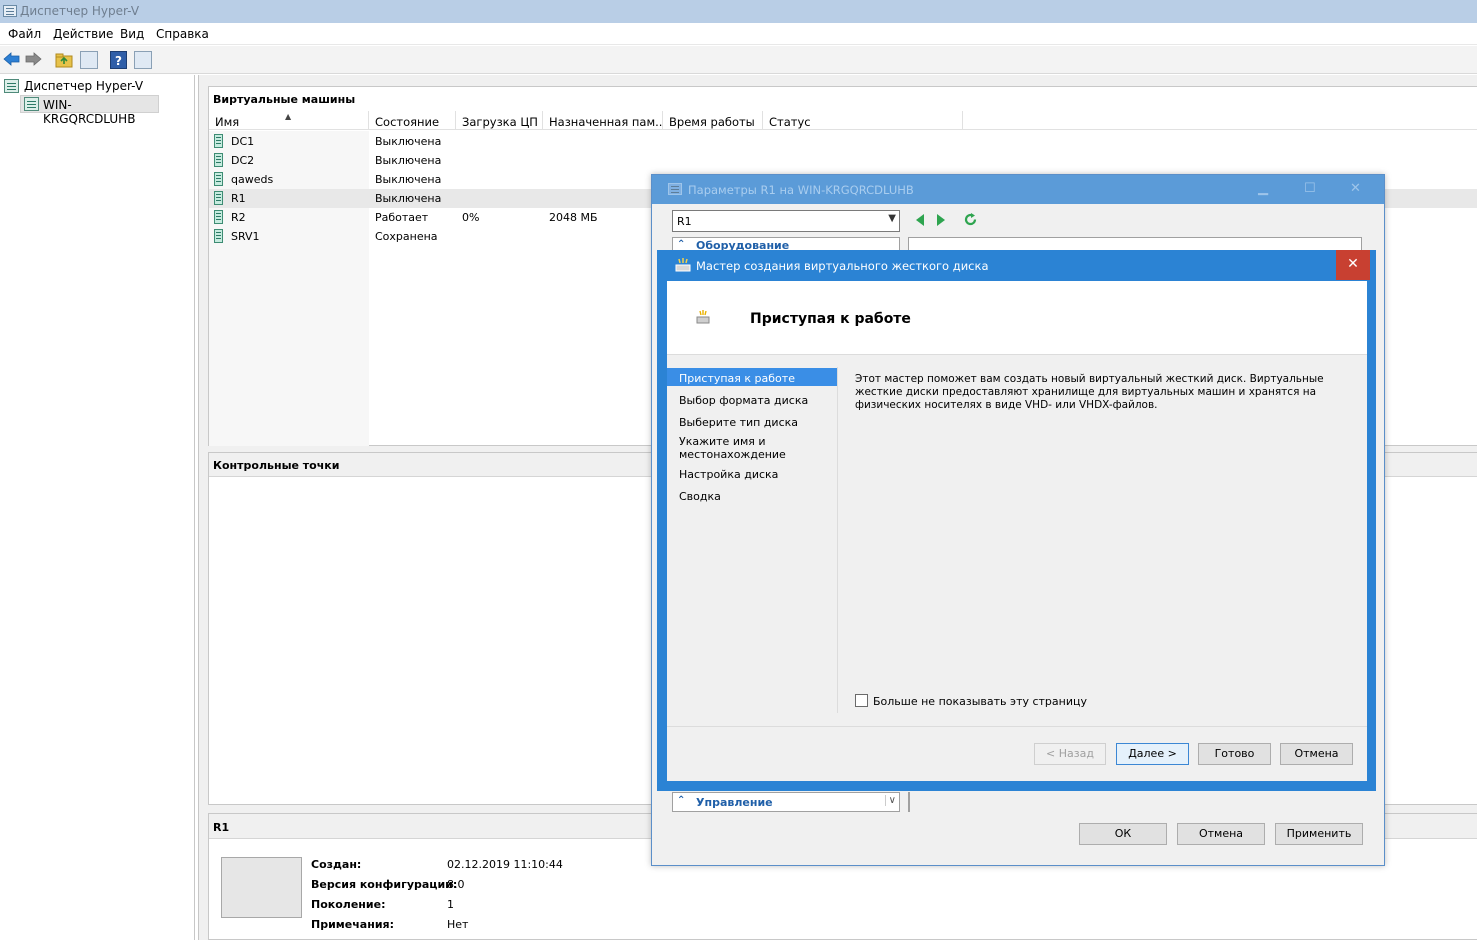 Image resolution: width=1477 pixels, height=940 pixels. I want to click on show-hide-console-tree-icon, so click(89, 60).